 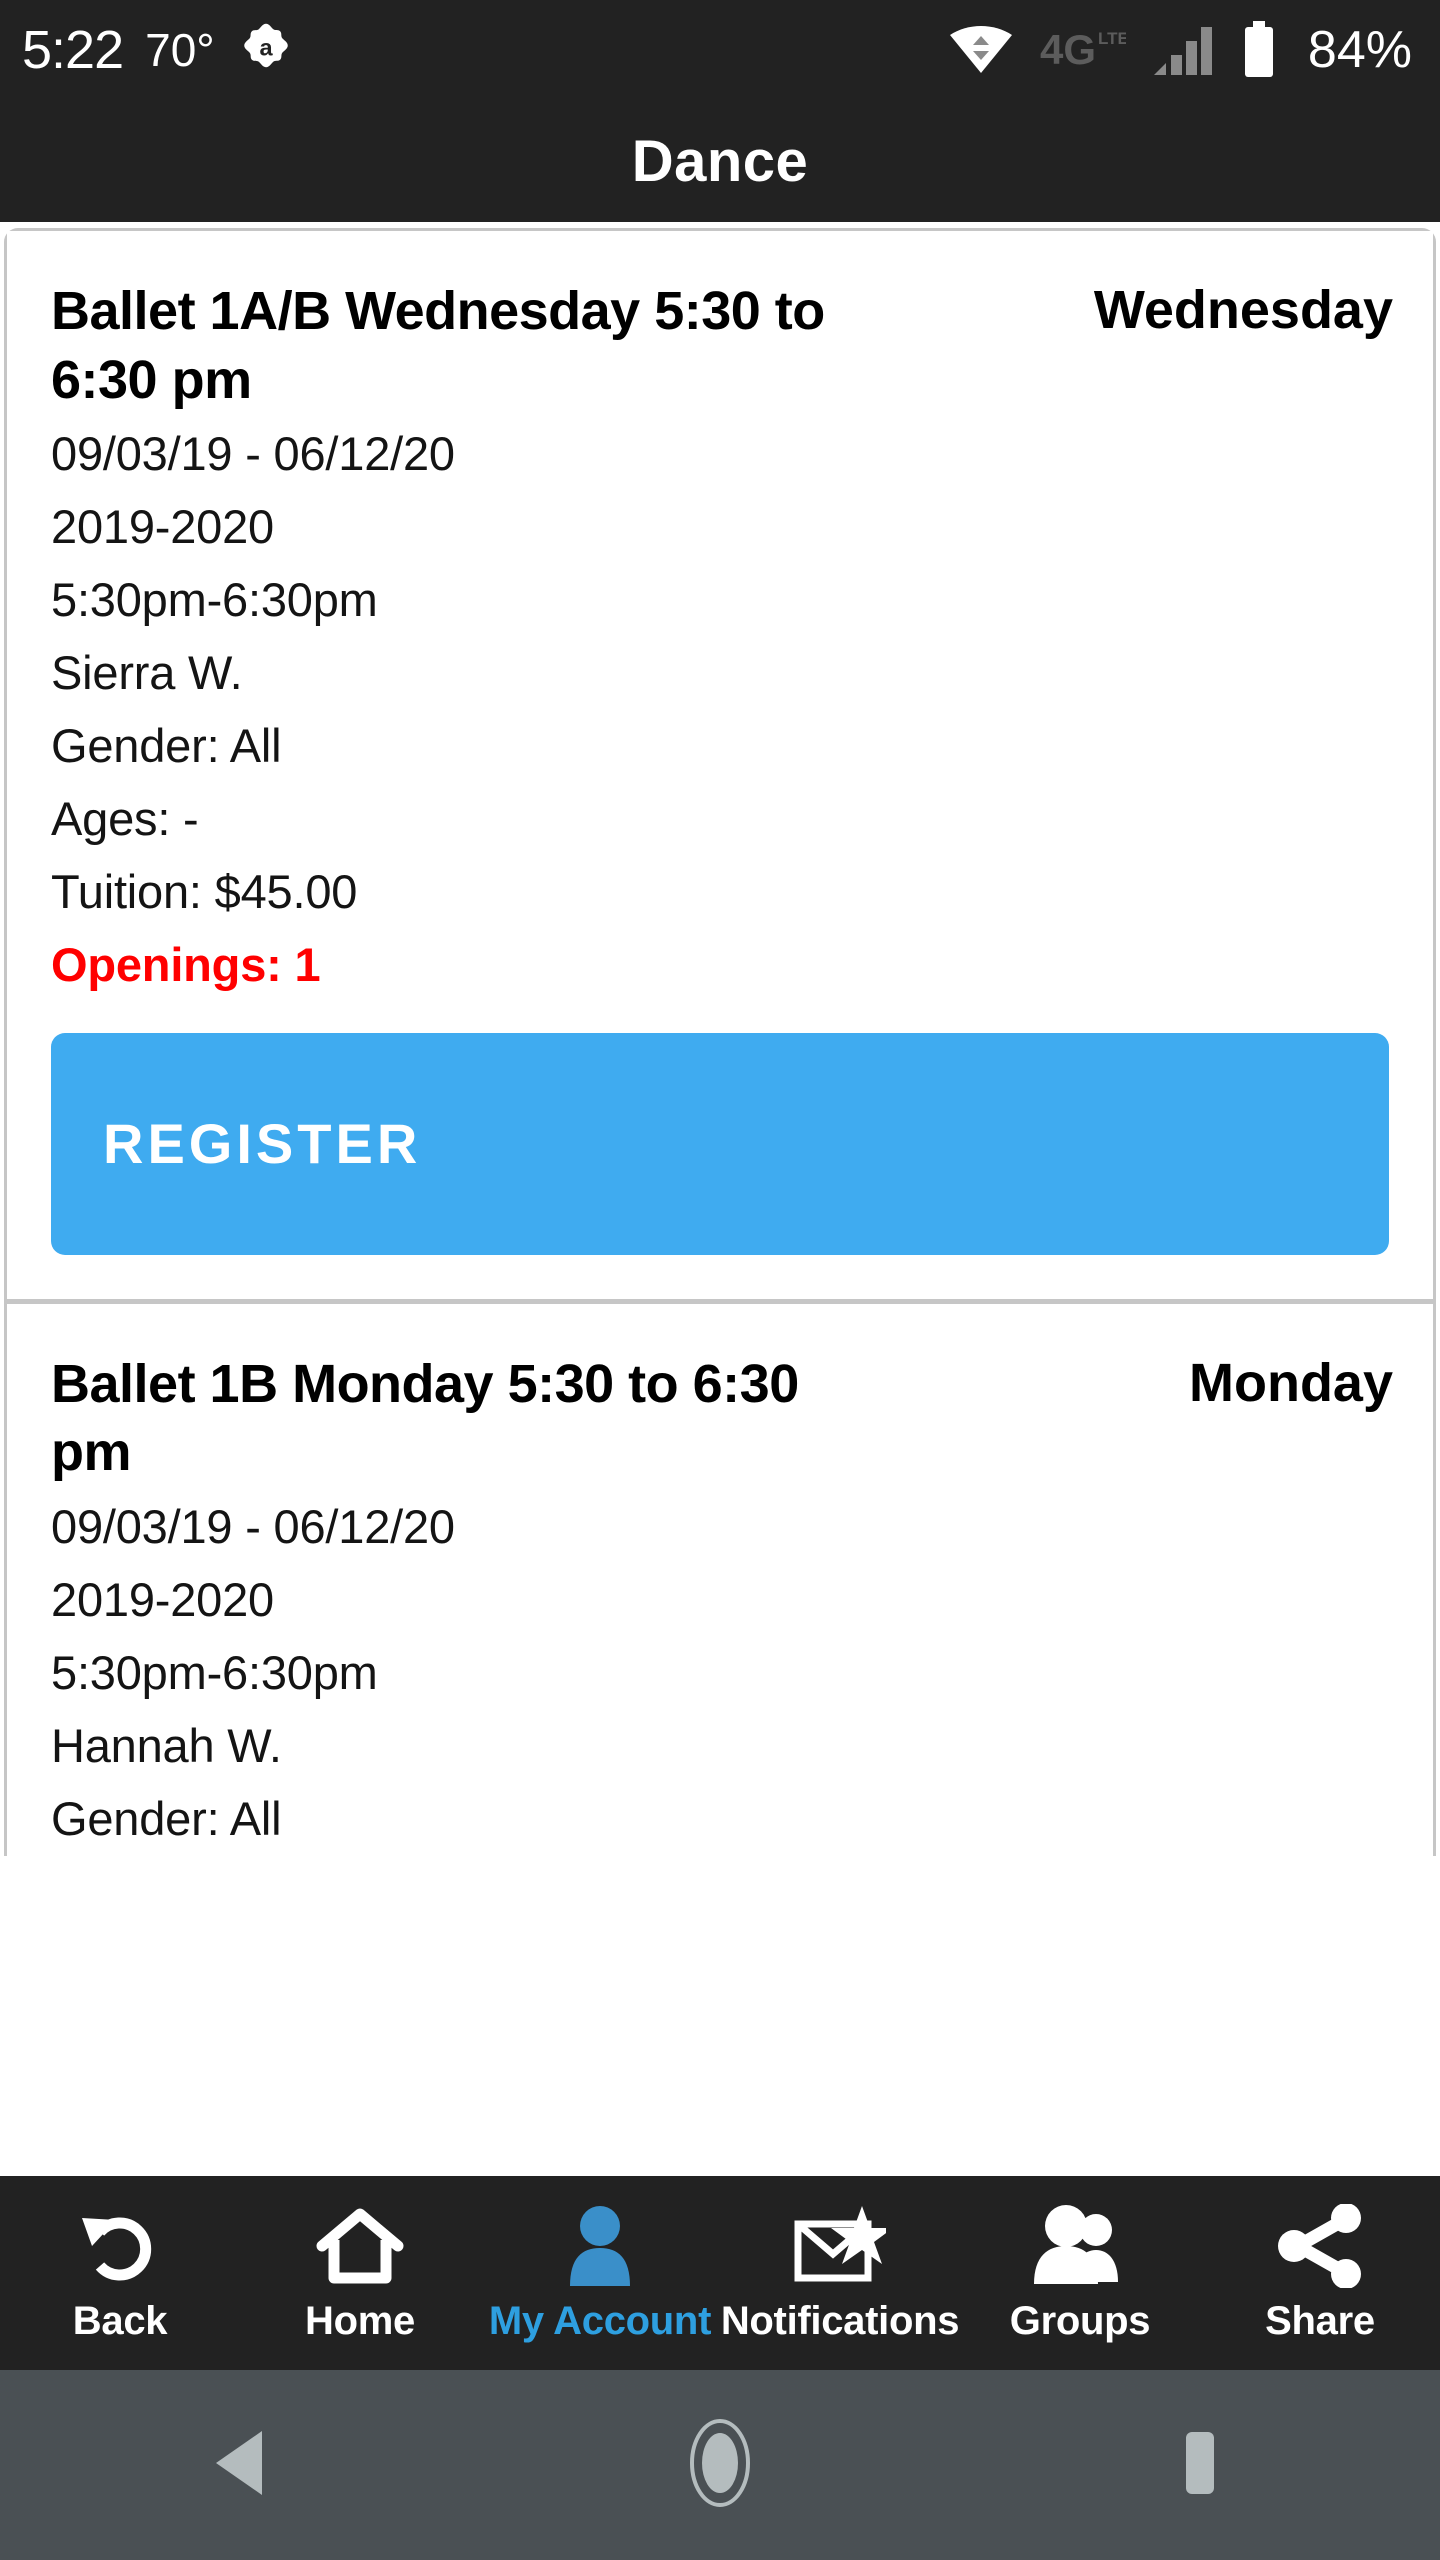 I want to click on register-button: REGISTER, so click(x=720, y=1143).